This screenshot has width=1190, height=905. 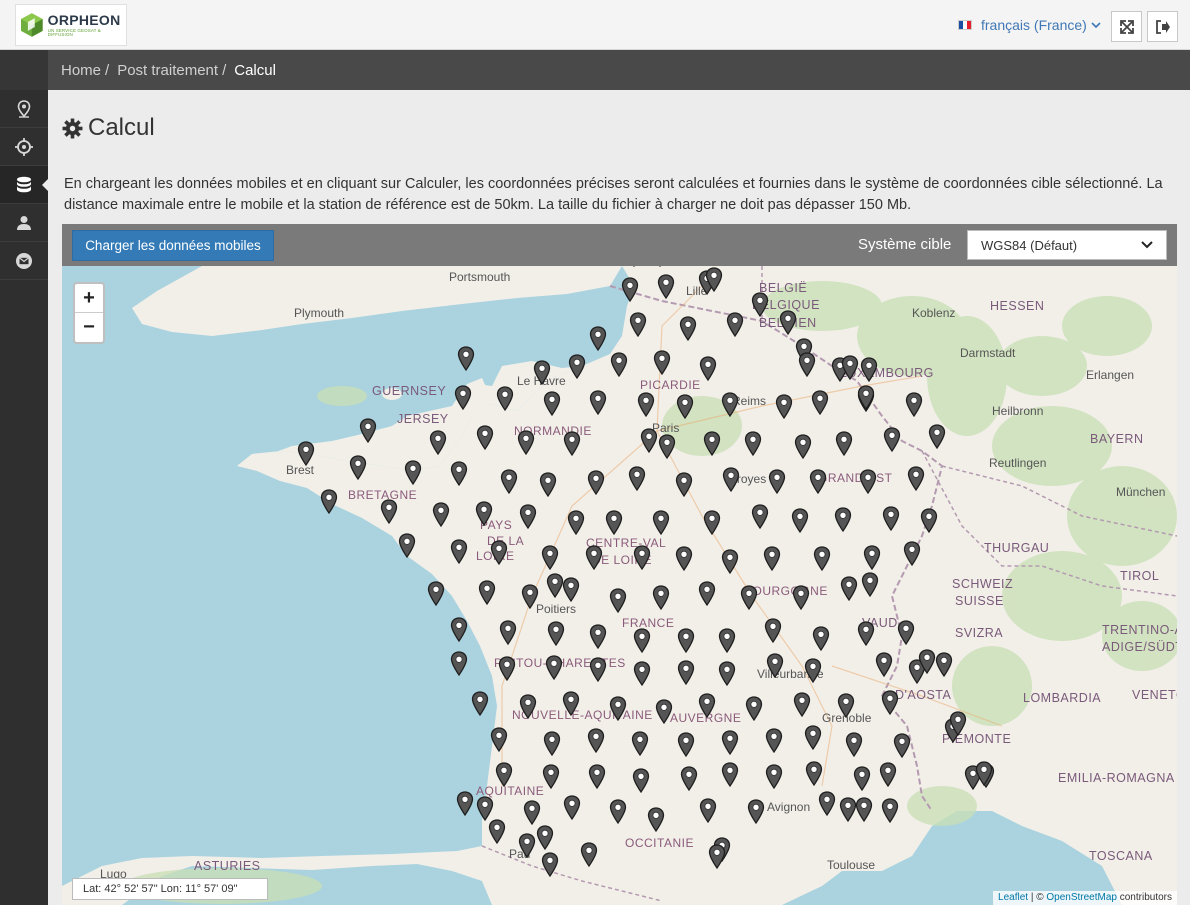 What do you see at coordinates (24, 147) in the screenshot?
I see `sidebar-item-positioning` at bounding box center [24, 147].